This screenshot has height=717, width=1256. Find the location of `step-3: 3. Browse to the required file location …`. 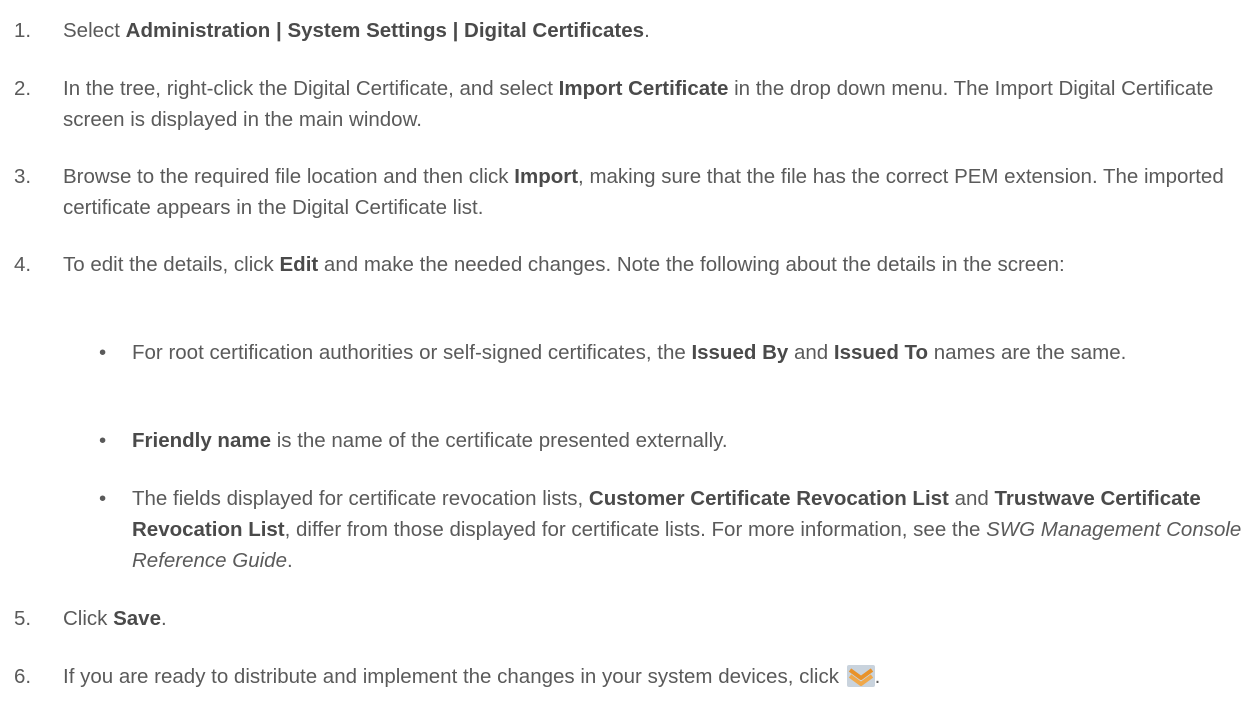

step-3: 3. Browse to the required file location … is located at coordinates (628, 192).